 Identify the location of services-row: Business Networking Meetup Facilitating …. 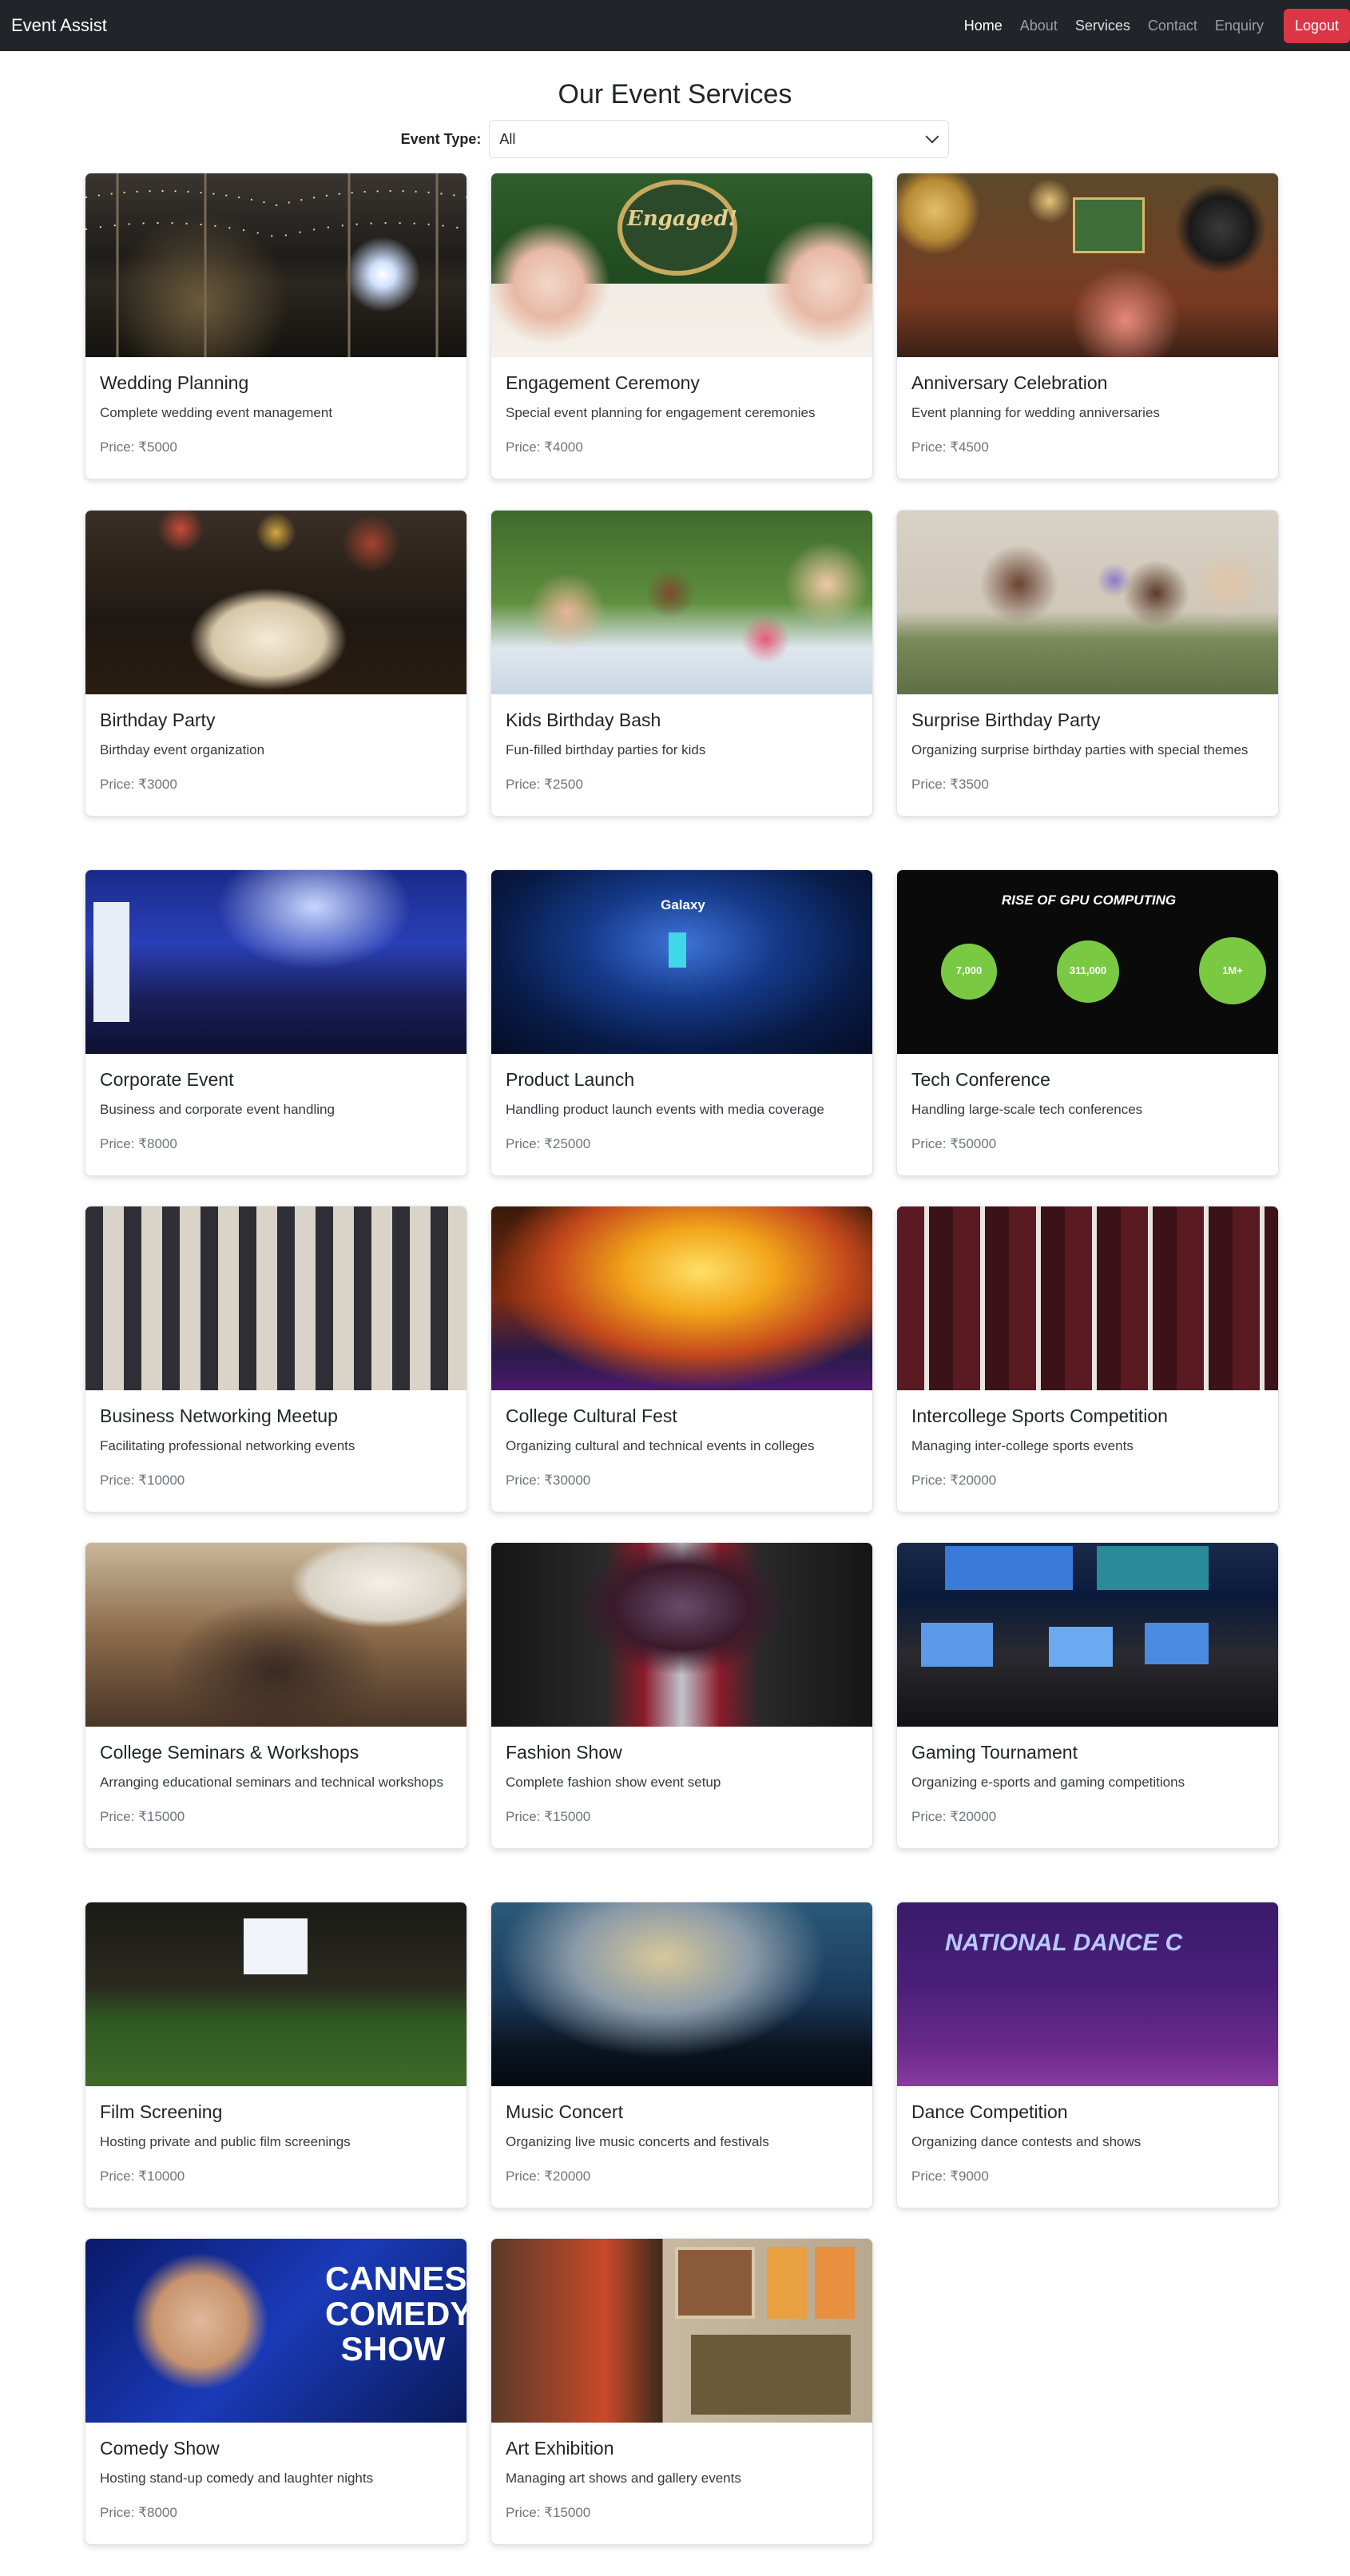
(682, 1359).